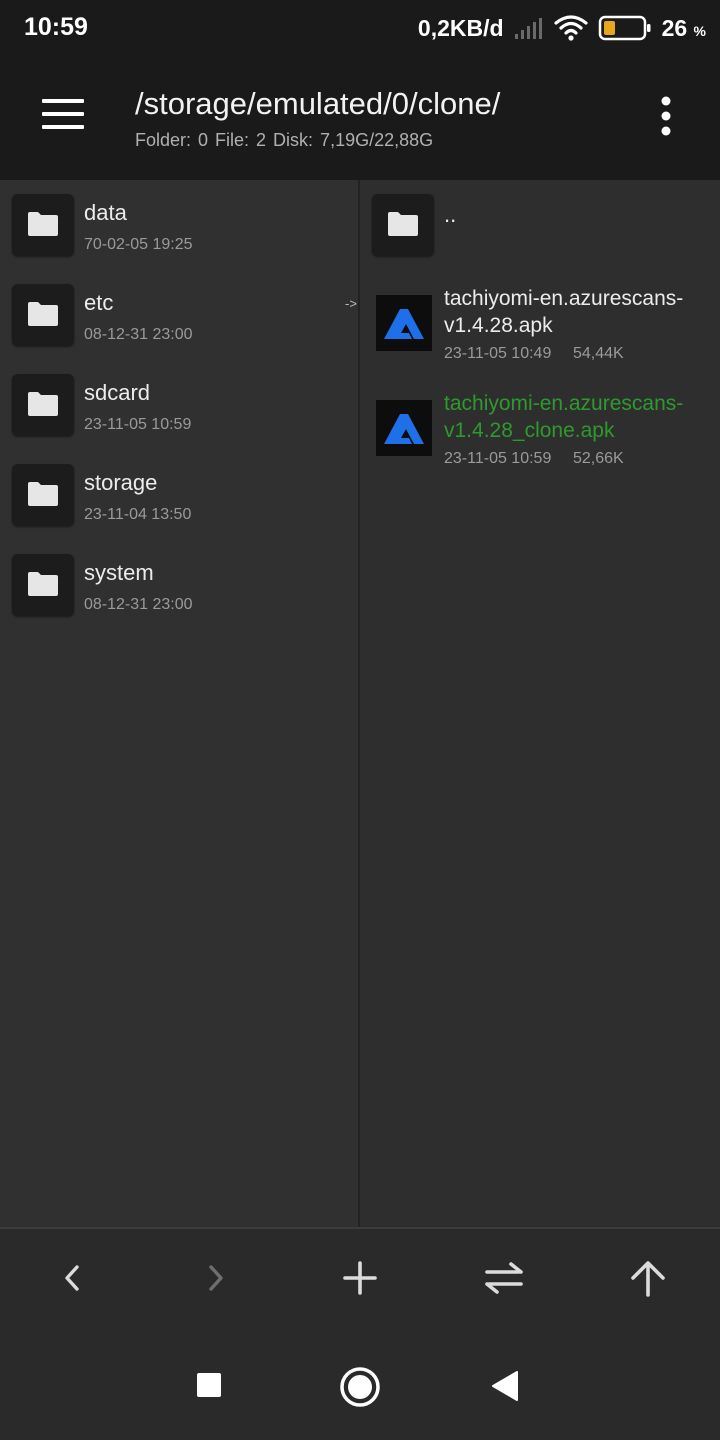 This screenshot has width=720, height=1440. What do you see at coordinates (179, 225) in the screenshot?
I see `list-item-data: data 70-02-05 19:25` at bounding box center [179, 225].